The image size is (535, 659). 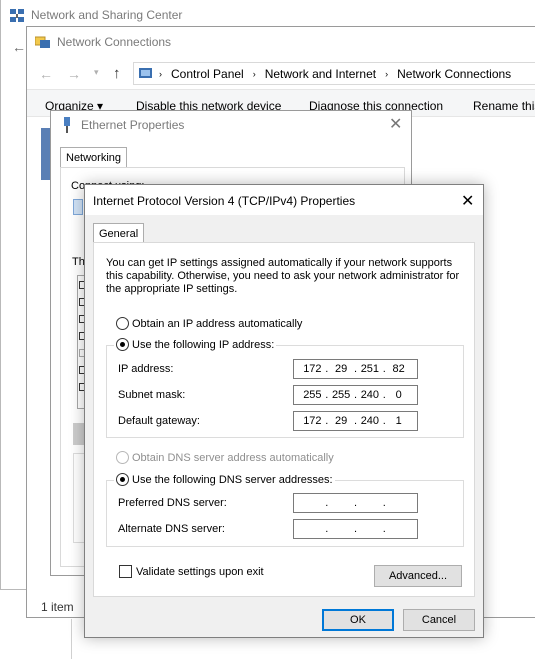 I want to click on obtain-ip-auto-radio: Obtain an IP address automatically, so click(x=209, y=323).